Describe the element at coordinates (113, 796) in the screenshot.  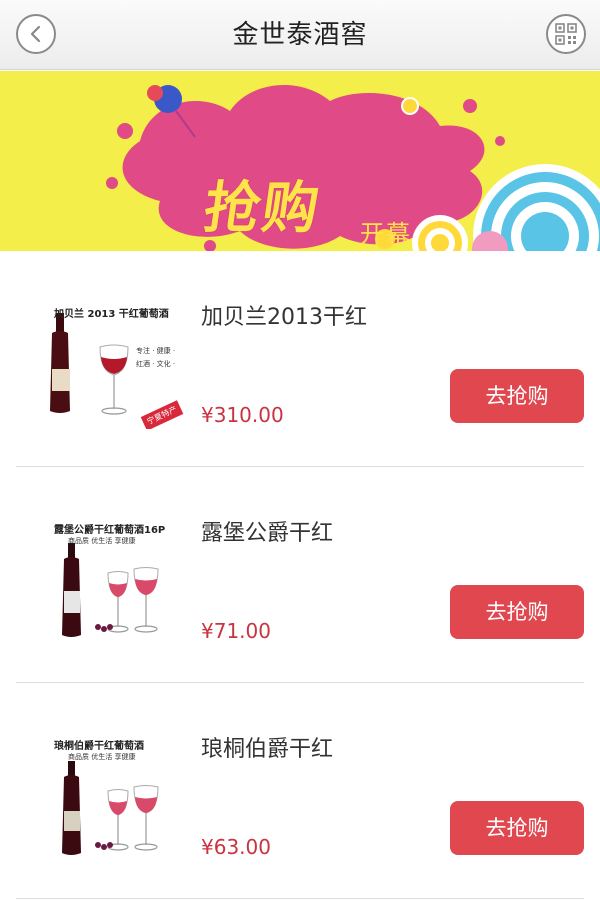
I see `product-image: 琅桐伯爵干红葡萄酒 商品质 优生活 享健康` at that location.